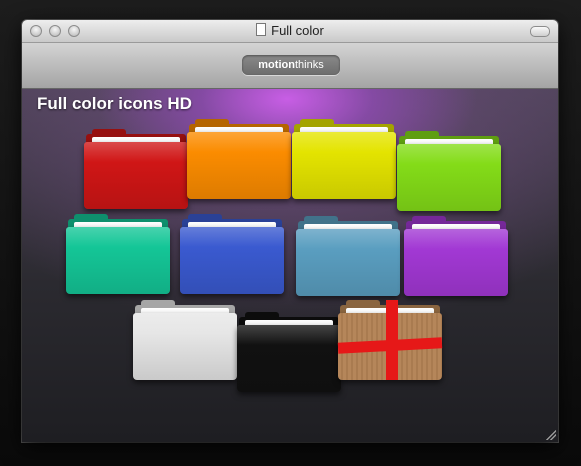 This screenshot has width=581, height=466. I want to click on yellow-folder-icon, so click(344, 159).